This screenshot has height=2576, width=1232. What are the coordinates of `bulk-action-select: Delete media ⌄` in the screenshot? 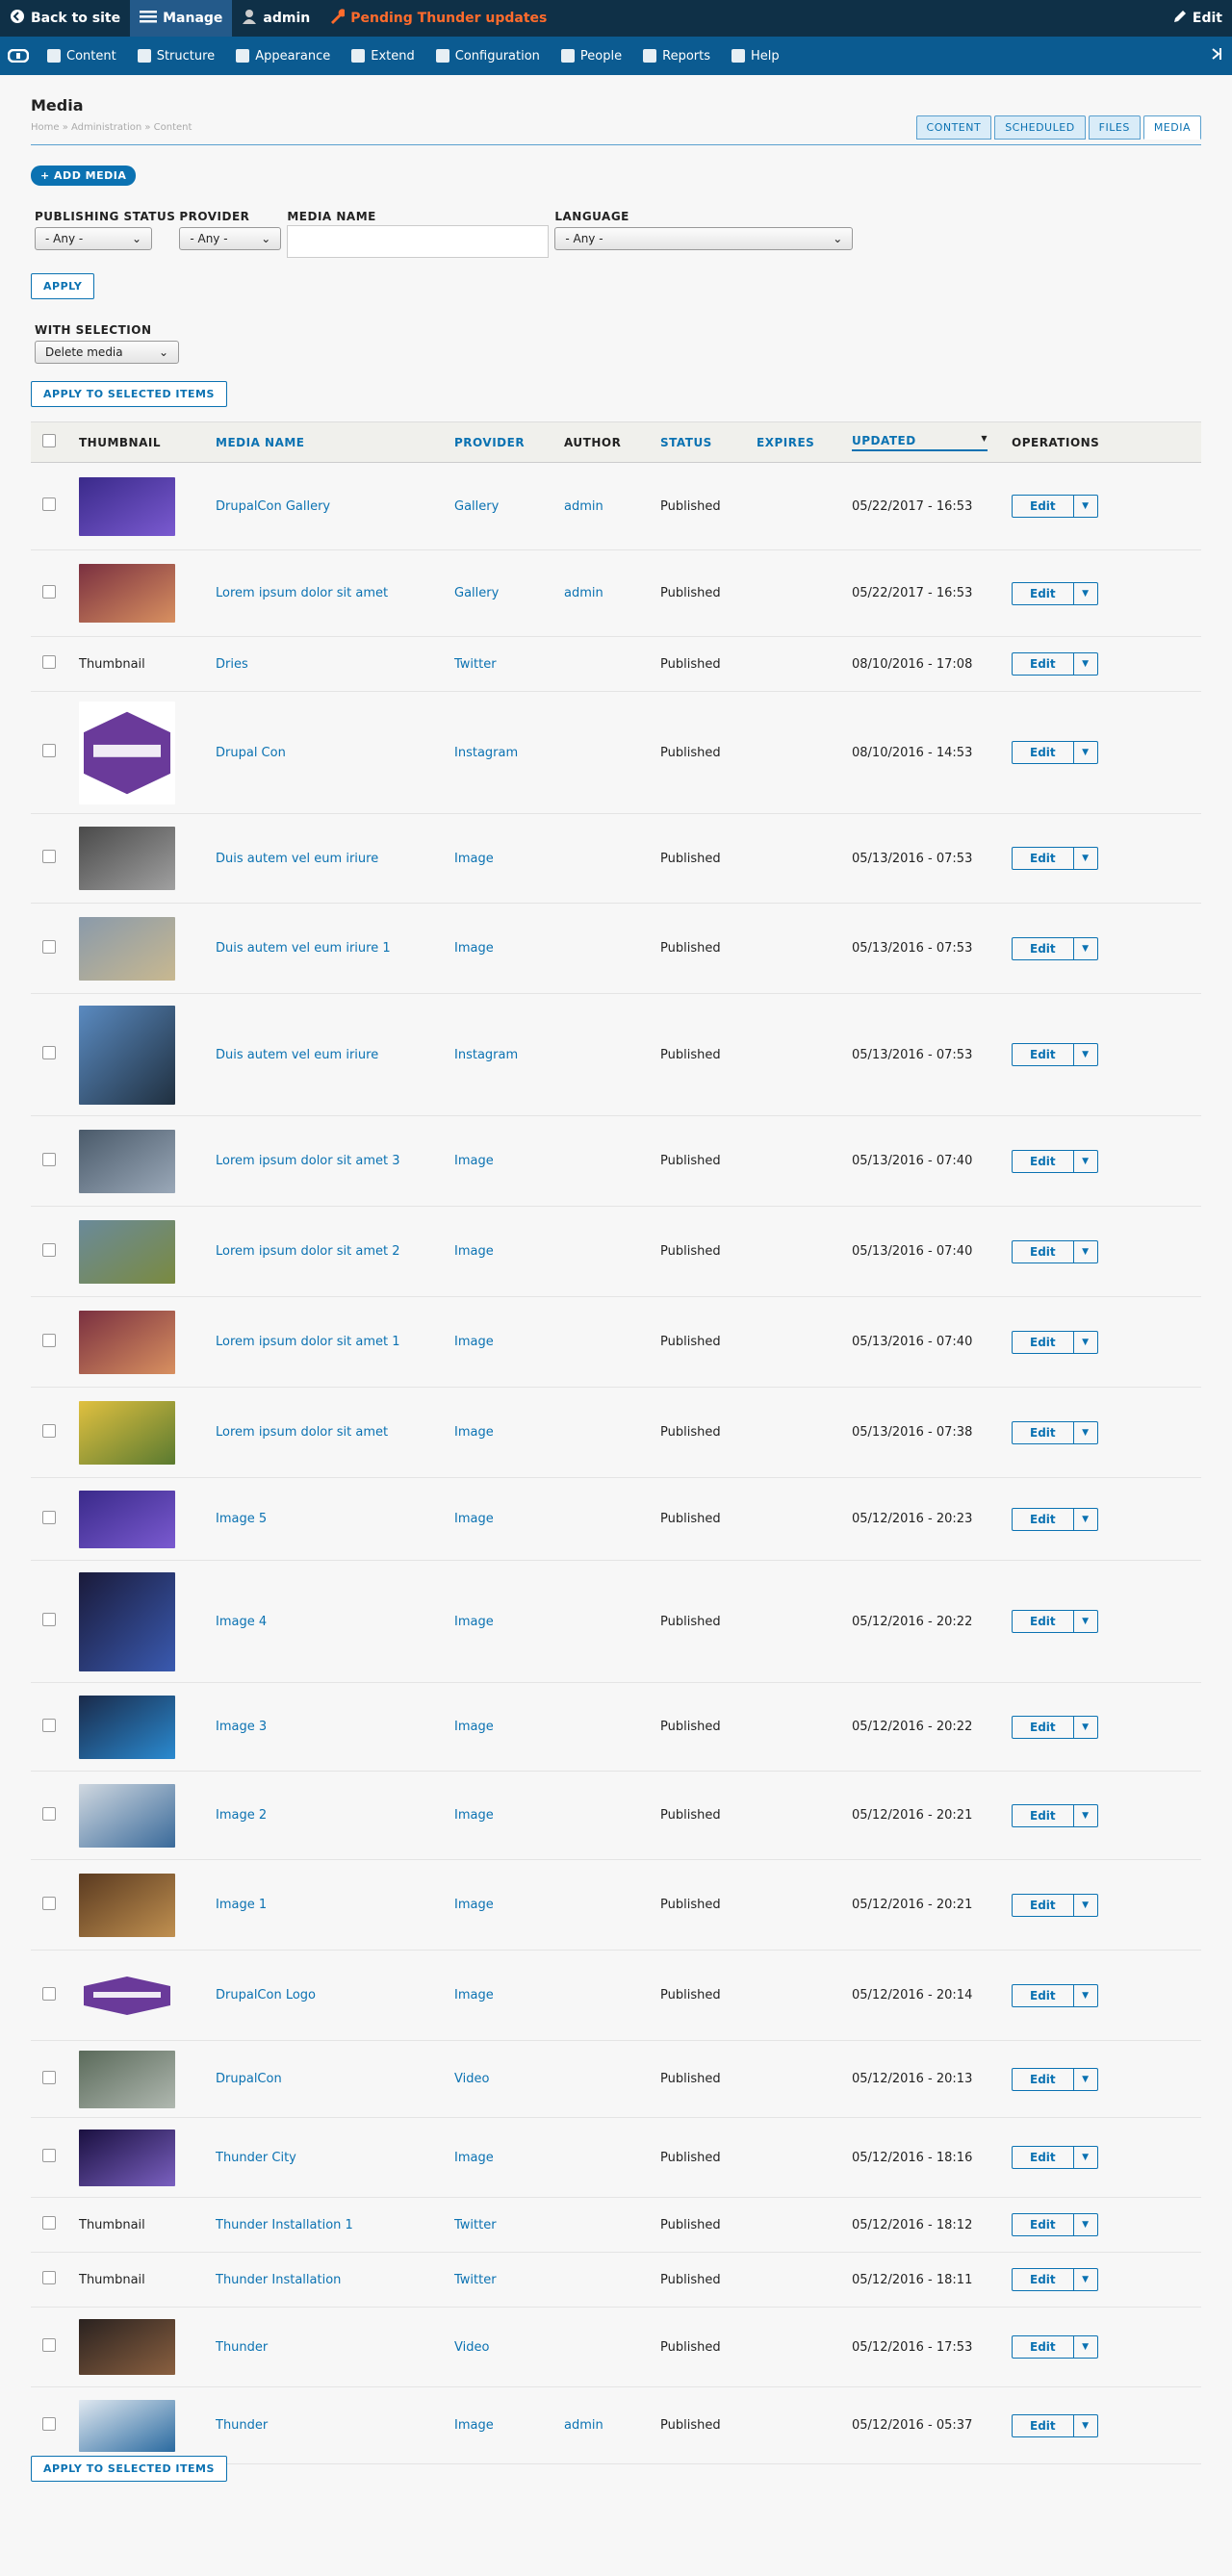 It's located at (107, 352).